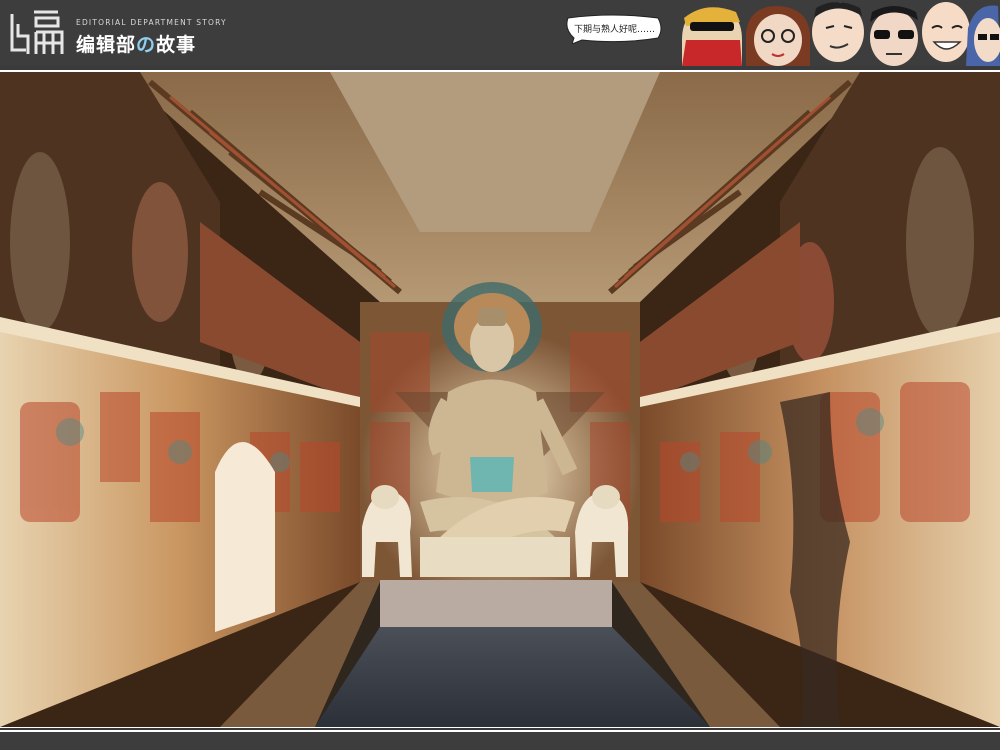  I want to click on character-avatars-strip, so click(841, 34).